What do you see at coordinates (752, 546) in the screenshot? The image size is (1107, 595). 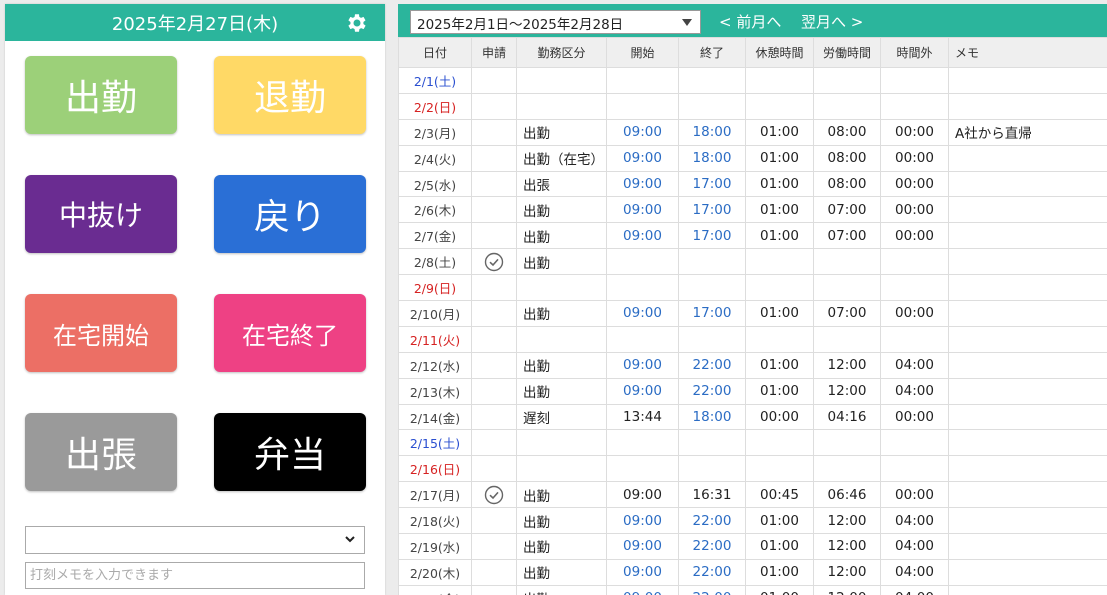 I see `table-row: 2/19(水) 出勤 09:00 22:00 01:00 12:00 04:00` at bounding box center [752, 546].